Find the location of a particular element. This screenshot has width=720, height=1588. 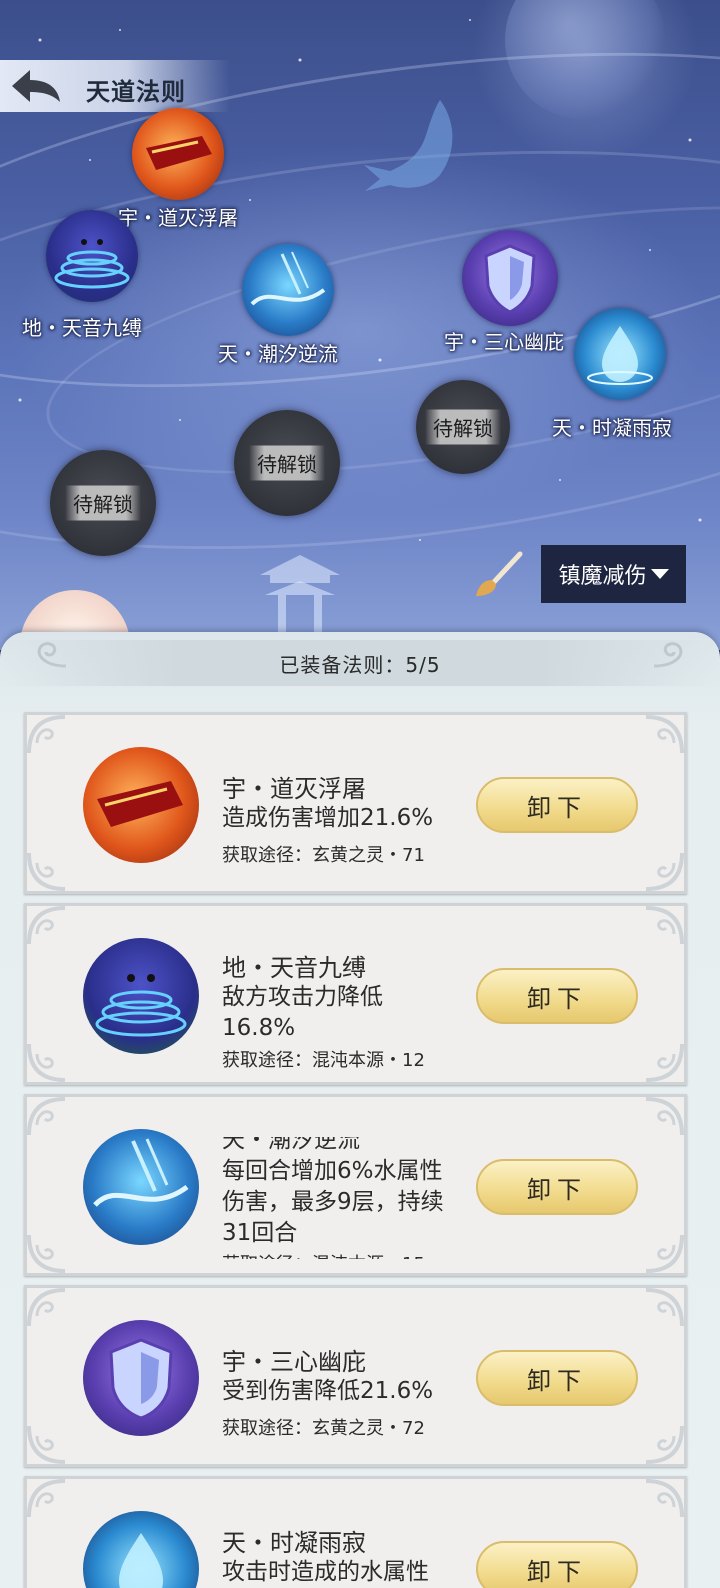

rule-card: 地・天音九缚 敌方攻击力降低16.8% 获取途径：混沌本源・12 卸下 is located at coordinates (355, 994).